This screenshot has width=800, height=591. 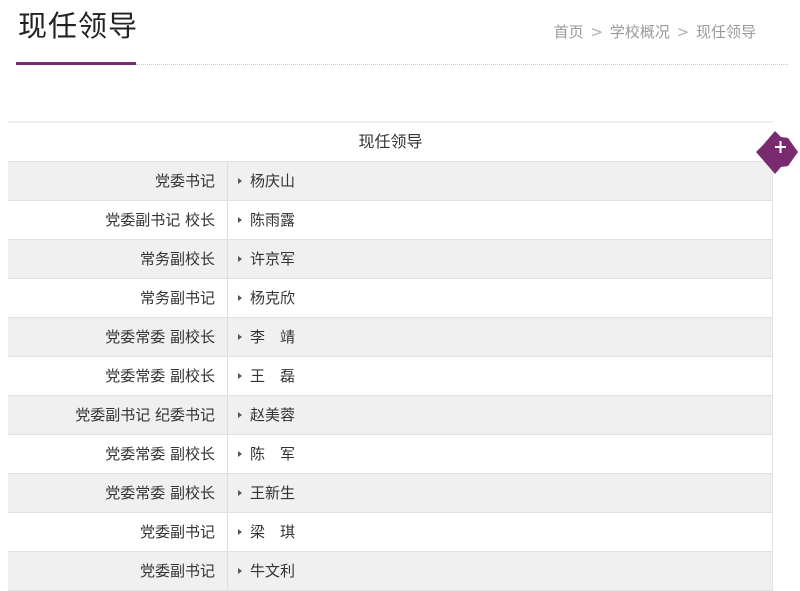 What do you see at coordinates (272, 298) in the screenshot?
I see `leader-name: 杨克欣` at bounding box center [272, 298].